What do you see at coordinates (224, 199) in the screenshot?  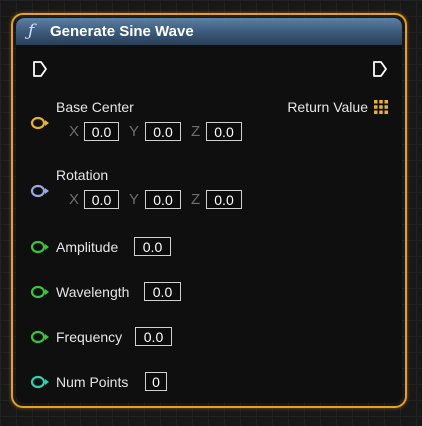 I see `rotation-z-field: 0.0` at bounding box center [224, 199].